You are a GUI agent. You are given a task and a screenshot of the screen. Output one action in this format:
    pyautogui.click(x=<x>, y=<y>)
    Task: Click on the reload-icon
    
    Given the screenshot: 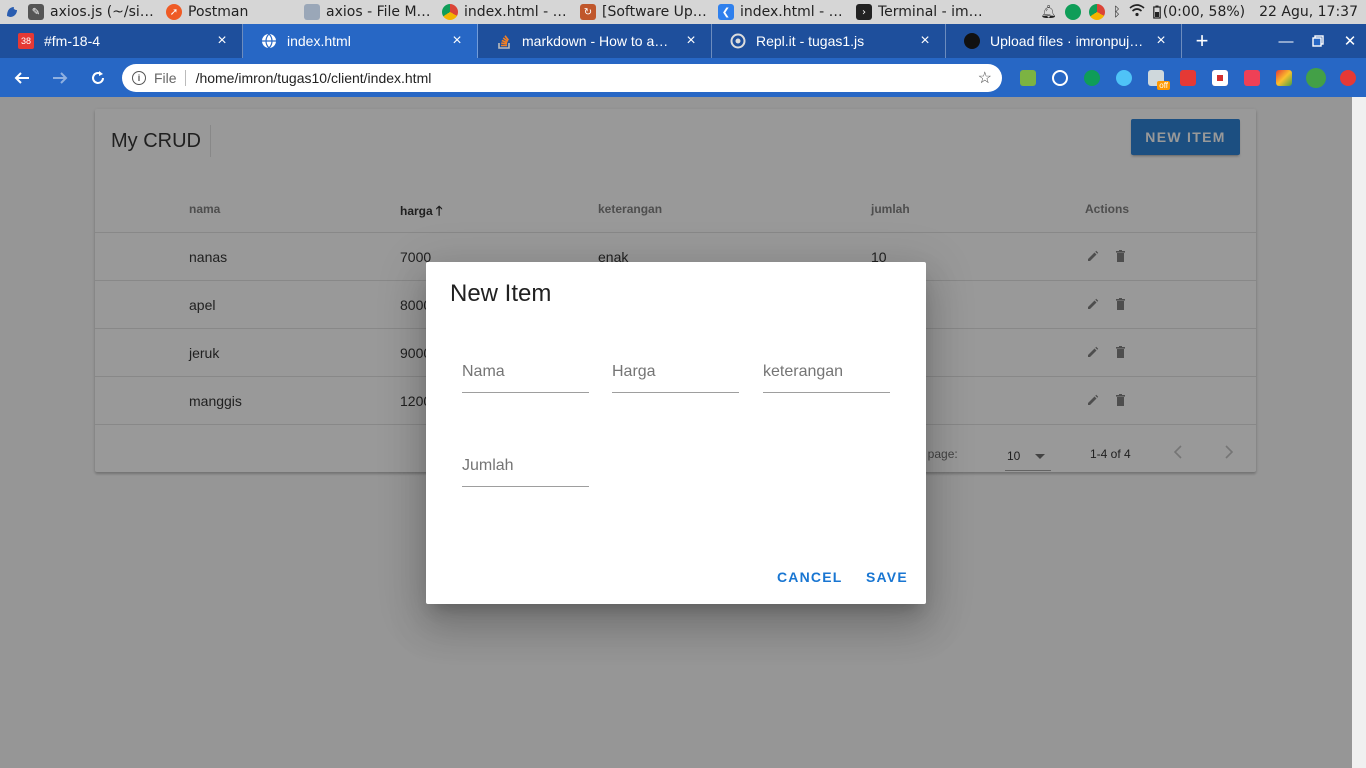 What is the action you would take?
    pyautogui.click(x=98, y=78)
    